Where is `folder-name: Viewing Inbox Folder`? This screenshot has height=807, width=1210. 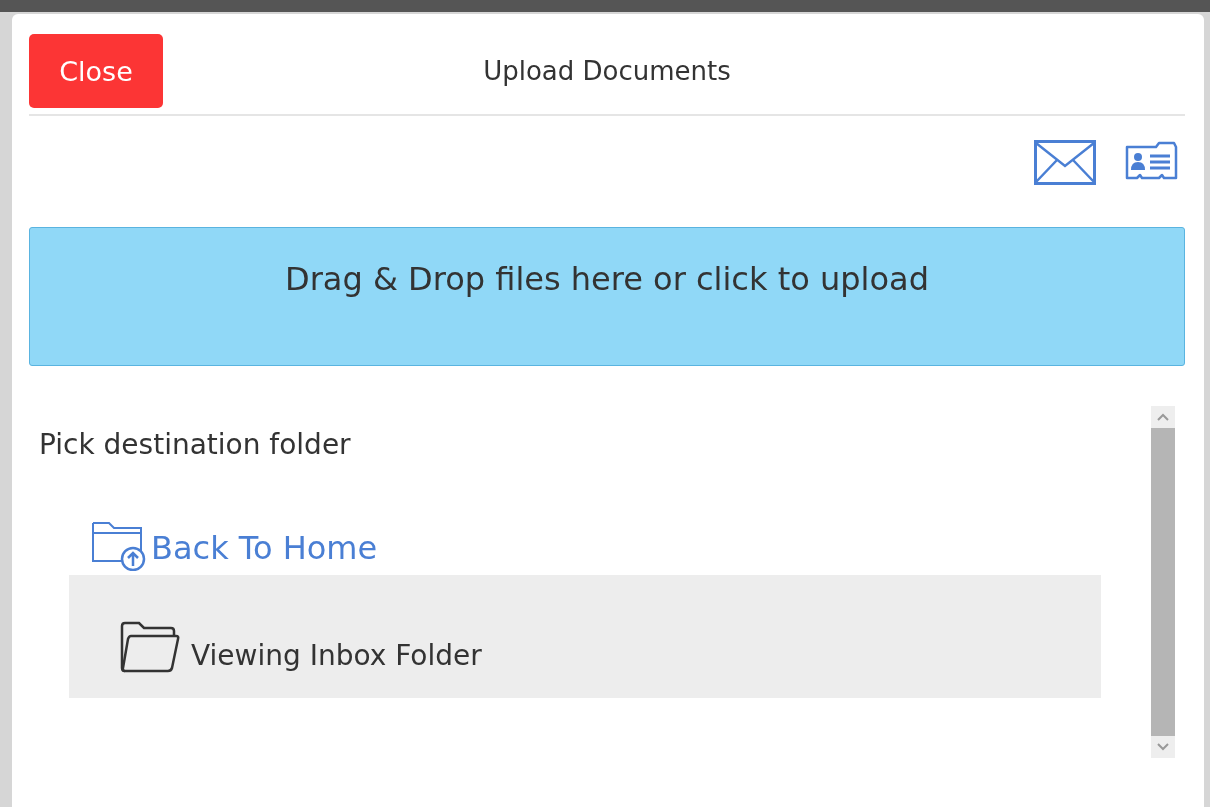
folder-name: Viewing Inbox Folder is located at coordinates (336, 656).